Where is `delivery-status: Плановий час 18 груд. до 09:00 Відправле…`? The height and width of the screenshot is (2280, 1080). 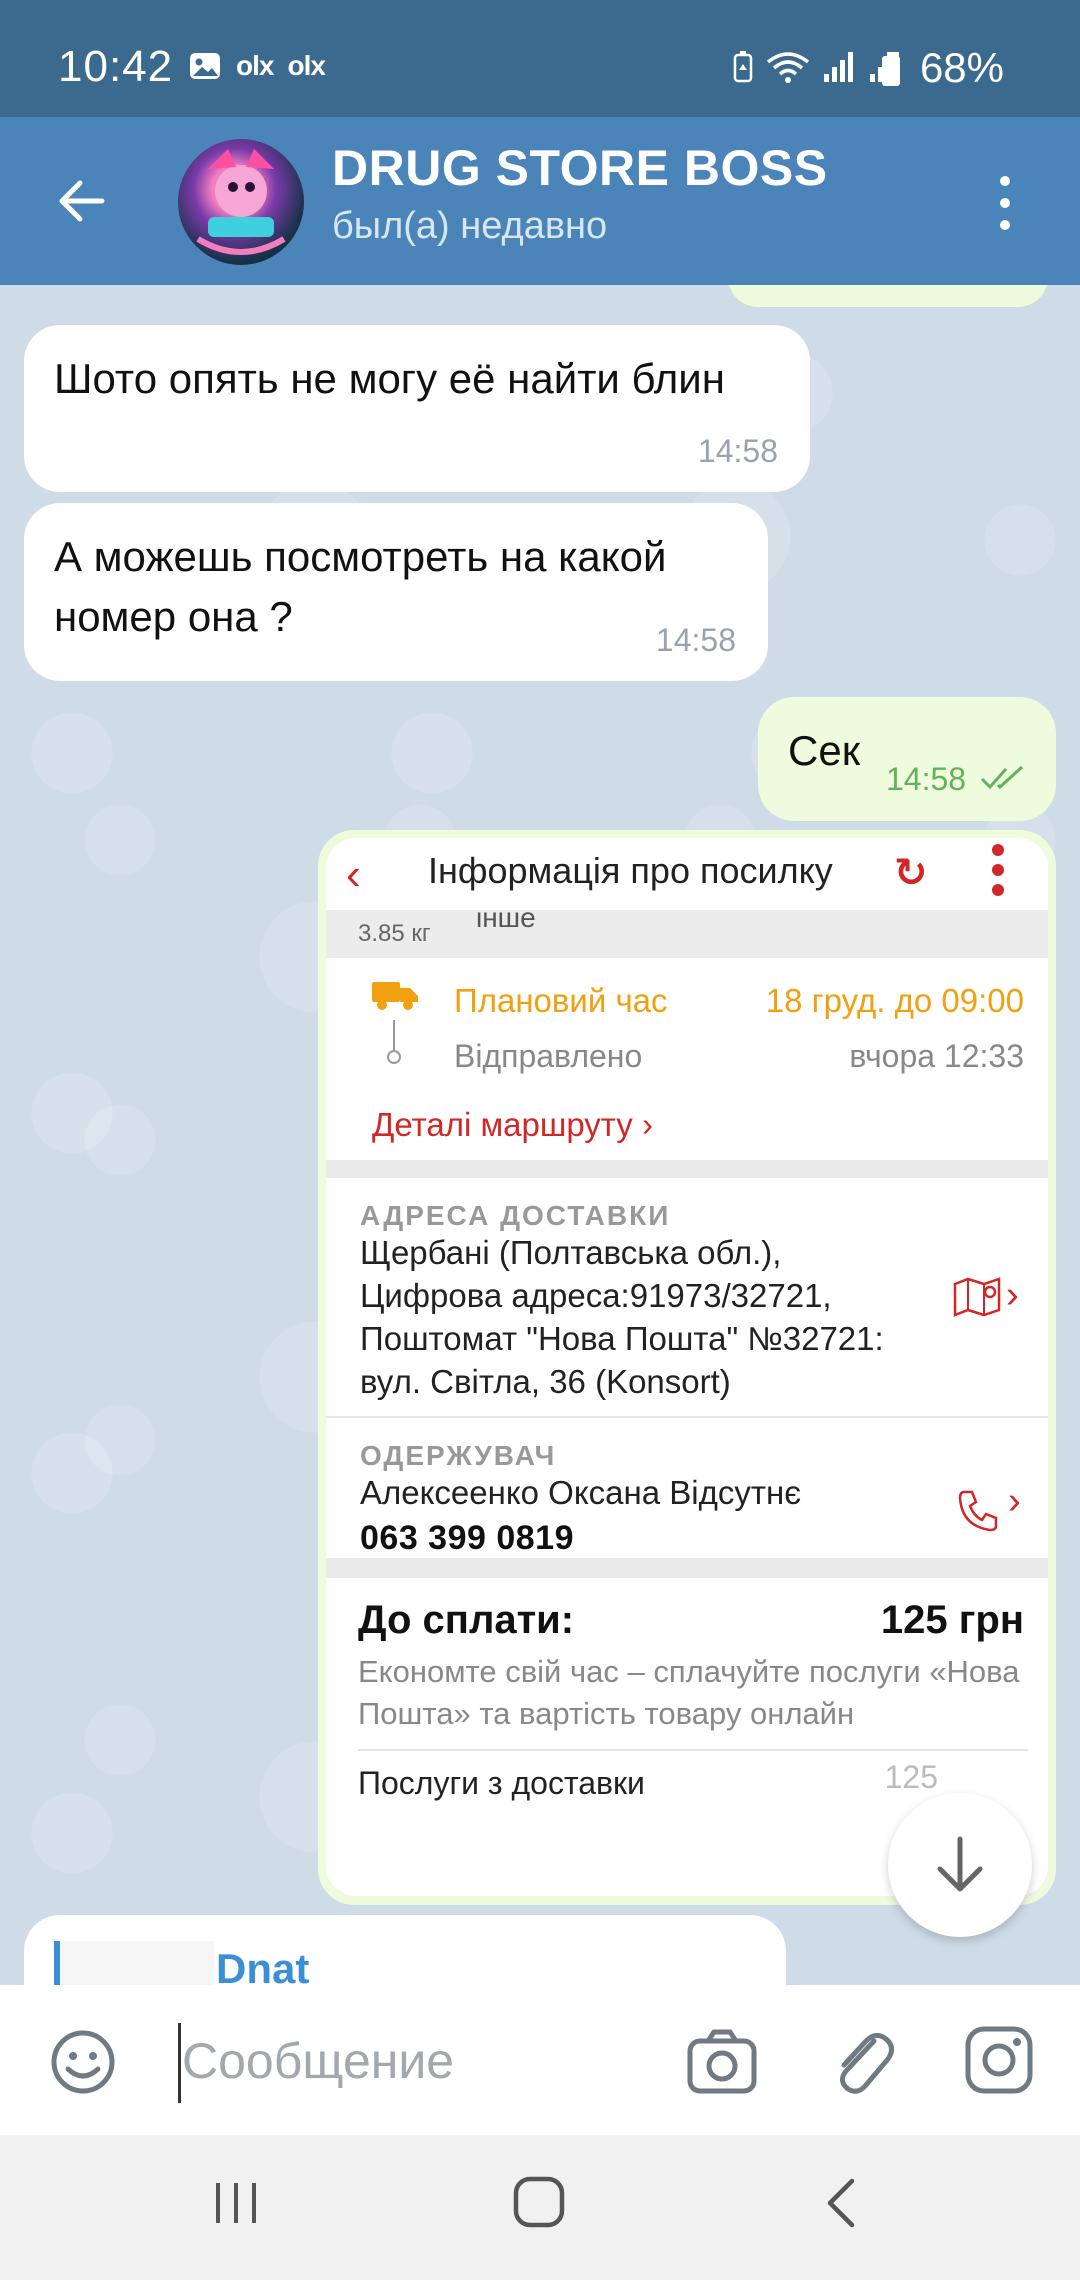
delivery-status: Плановий час 18 груд. до 09:00 Відправле… is located at coordinates (687, 1068).